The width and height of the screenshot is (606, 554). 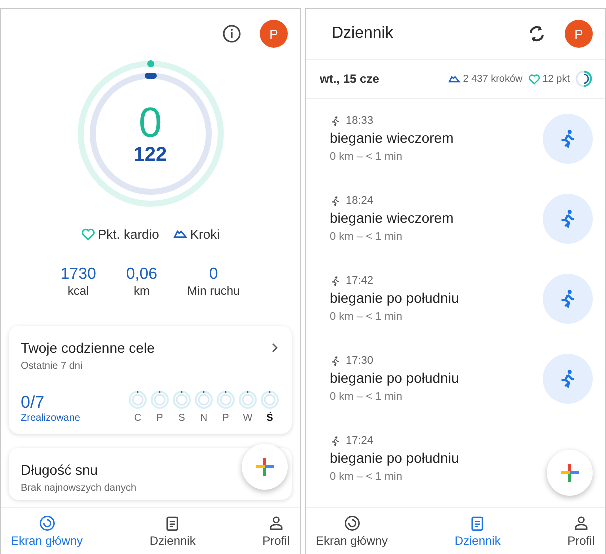 What do you see at coordinates (360, 121) in the screenshot?
I see `entry-time: 18:33` at bounding box center [360, 121].